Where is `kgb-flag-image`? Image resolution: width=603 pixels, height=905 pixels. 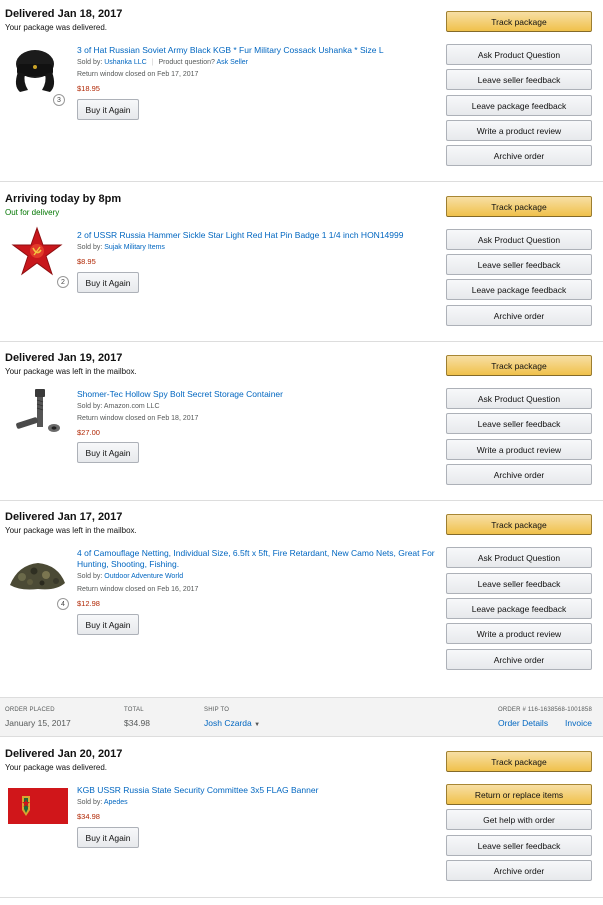 kgb-flag-image is located at coordinates (38, 806).